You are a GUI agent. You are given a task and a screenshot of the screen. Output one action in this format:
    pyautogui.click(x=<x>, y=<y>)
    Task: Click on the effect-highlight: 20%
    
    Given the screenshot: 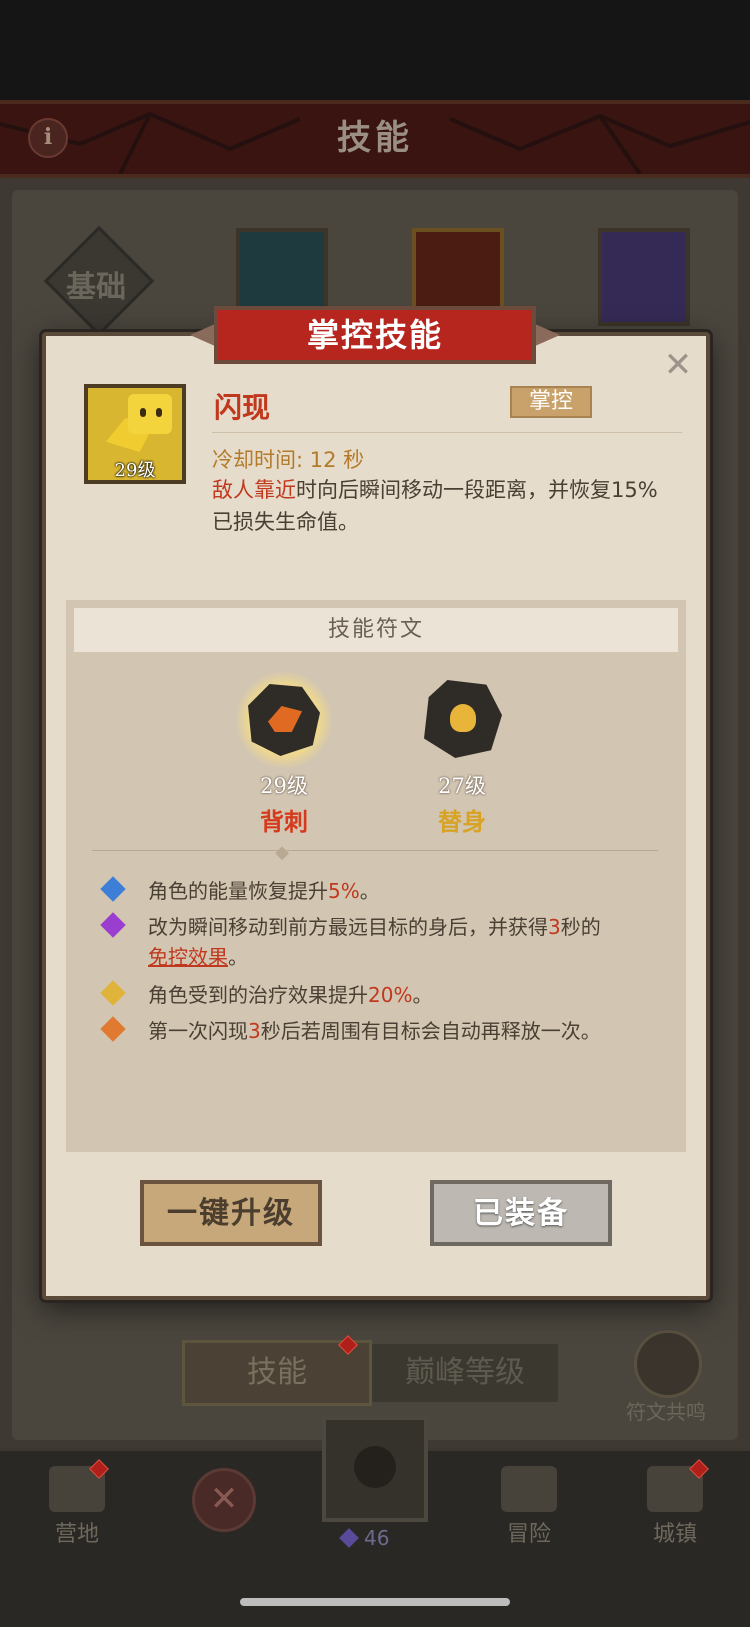 What is the action you would take?
    pyautogui.click(x=390, y=995)
    